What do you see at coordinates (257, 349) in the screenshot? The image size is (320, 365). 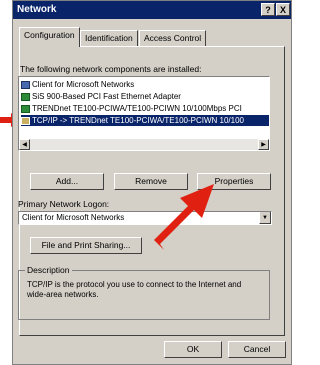 I see `cancel-button: Cancel` at bounding box center [257, 349].